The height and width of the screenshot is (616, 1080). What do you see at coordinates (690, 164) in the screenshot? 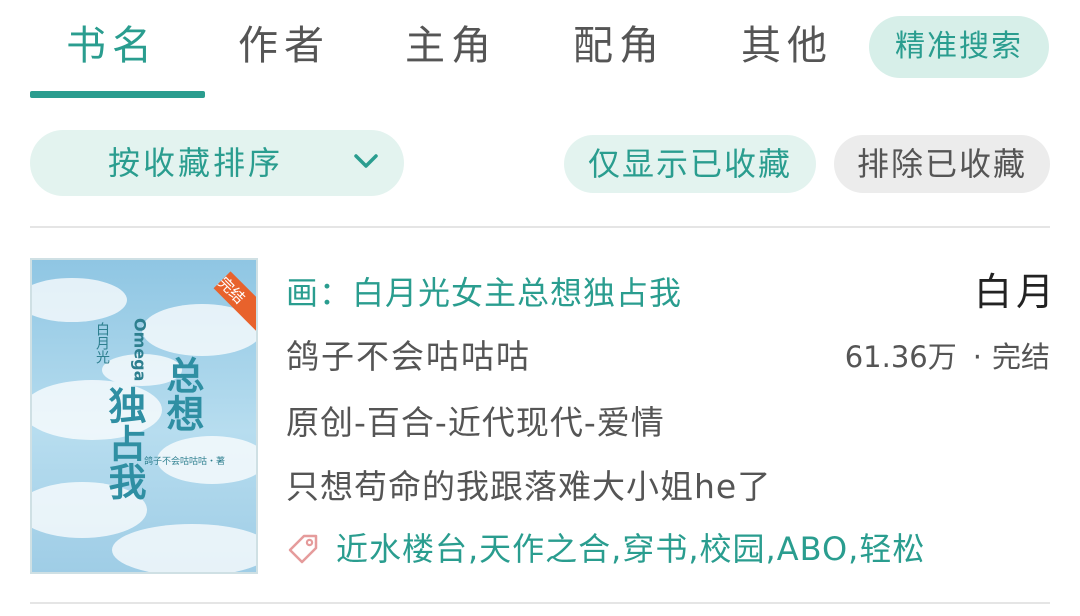
I see `show-favorites-only-button: 仅显示已收藏` at bounding box center [690, 164].